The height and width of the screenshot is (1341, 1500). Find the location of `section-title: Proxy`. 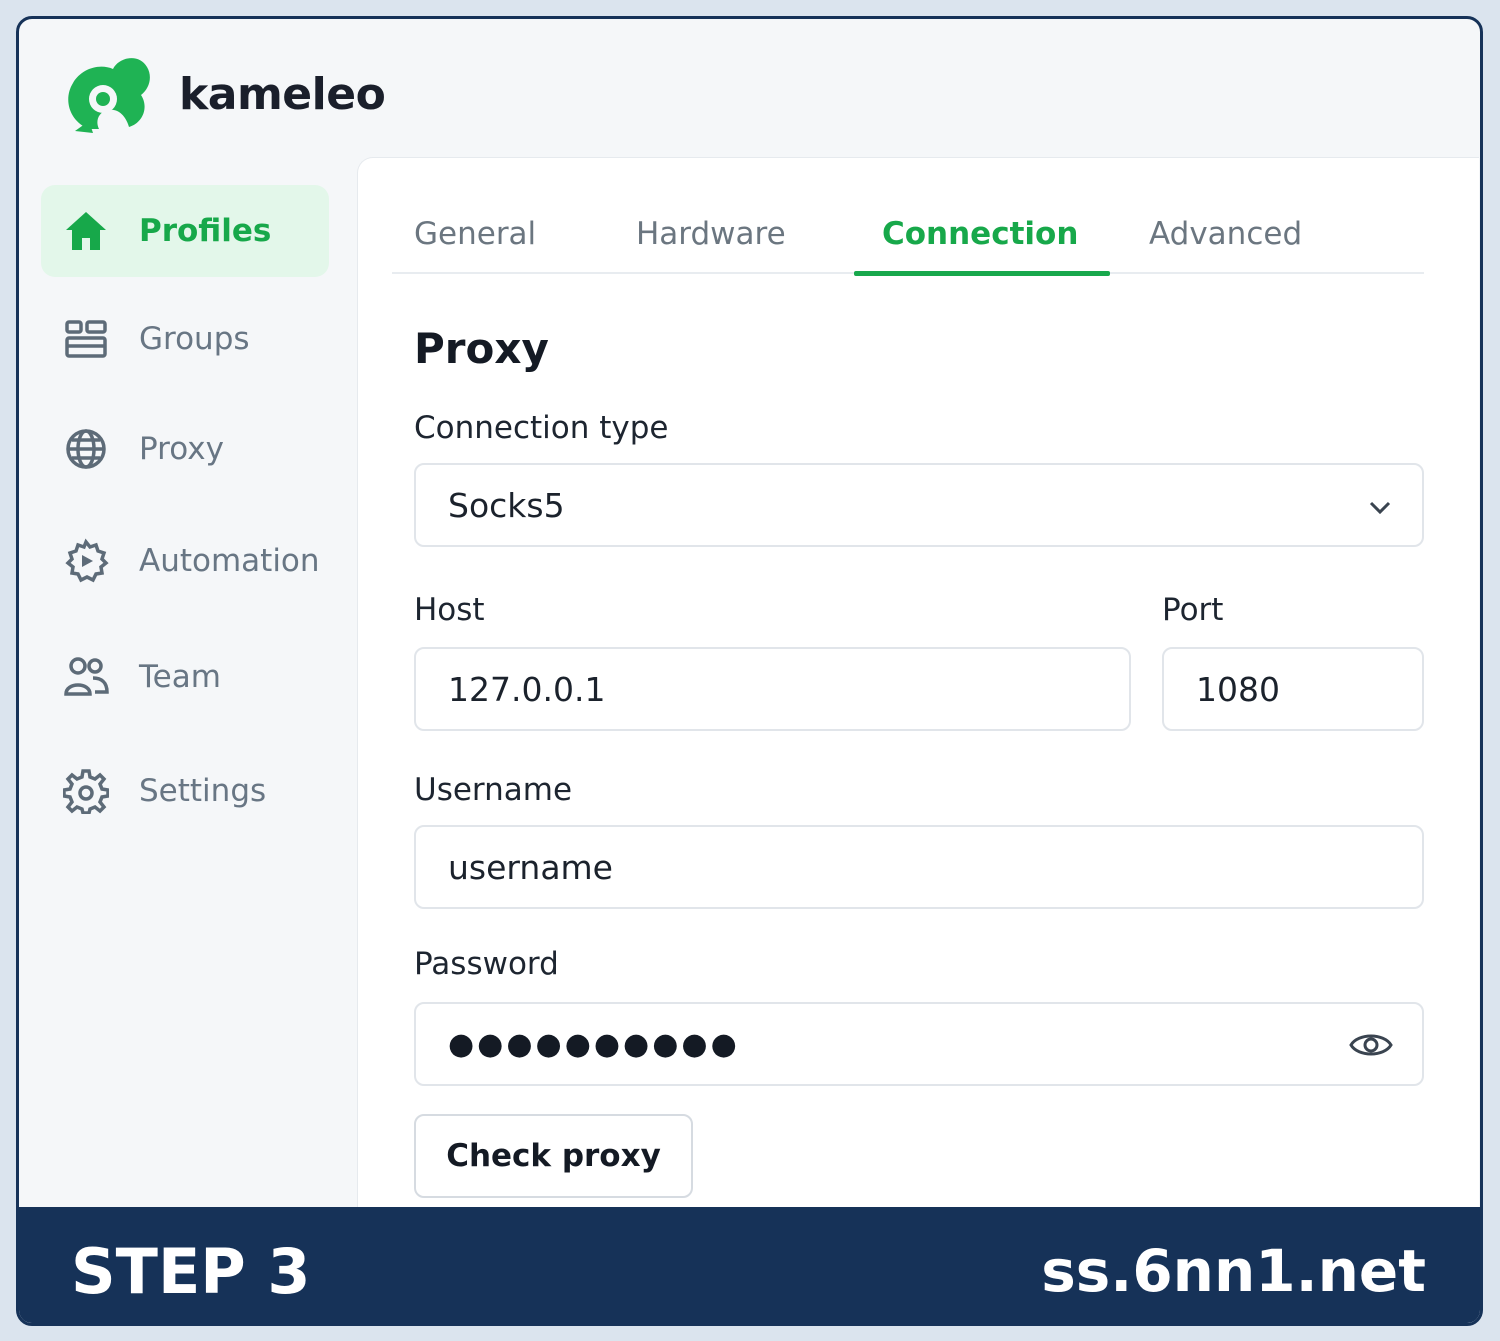

section-title: Proxy is located at coordinates (481, 348).